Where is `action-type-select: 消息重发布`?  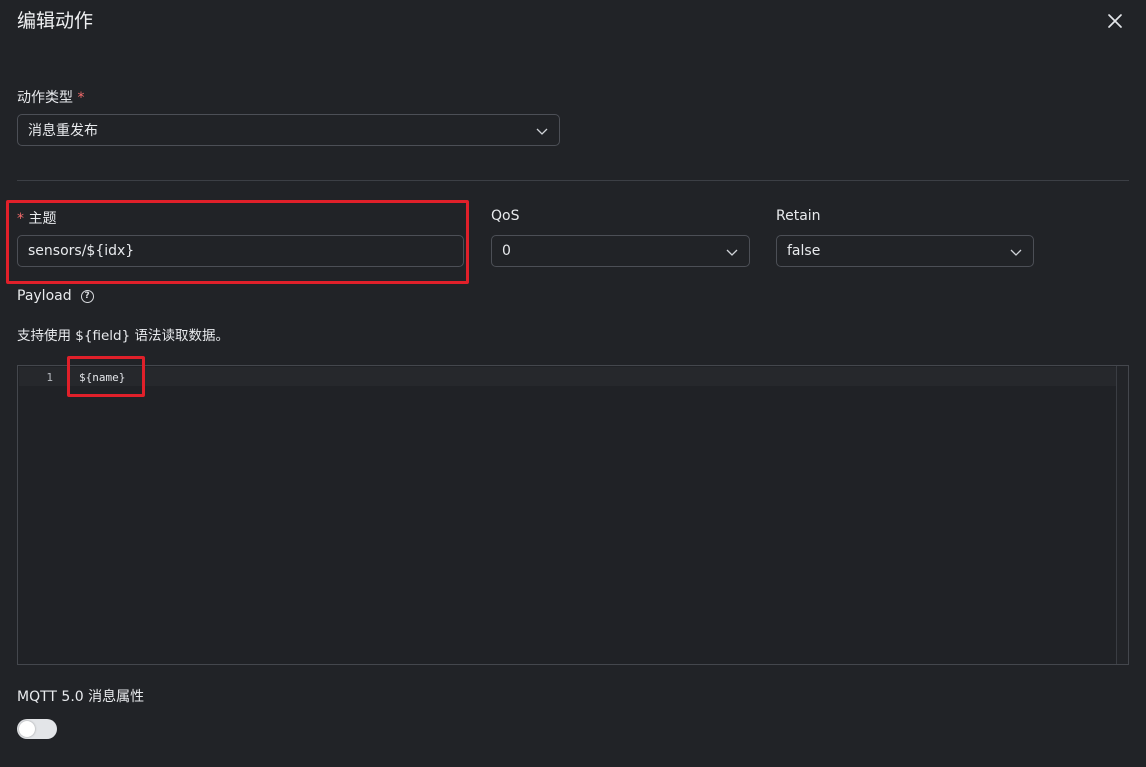
action-type-select: 消息重发布 is located at coordinates (288, 130).